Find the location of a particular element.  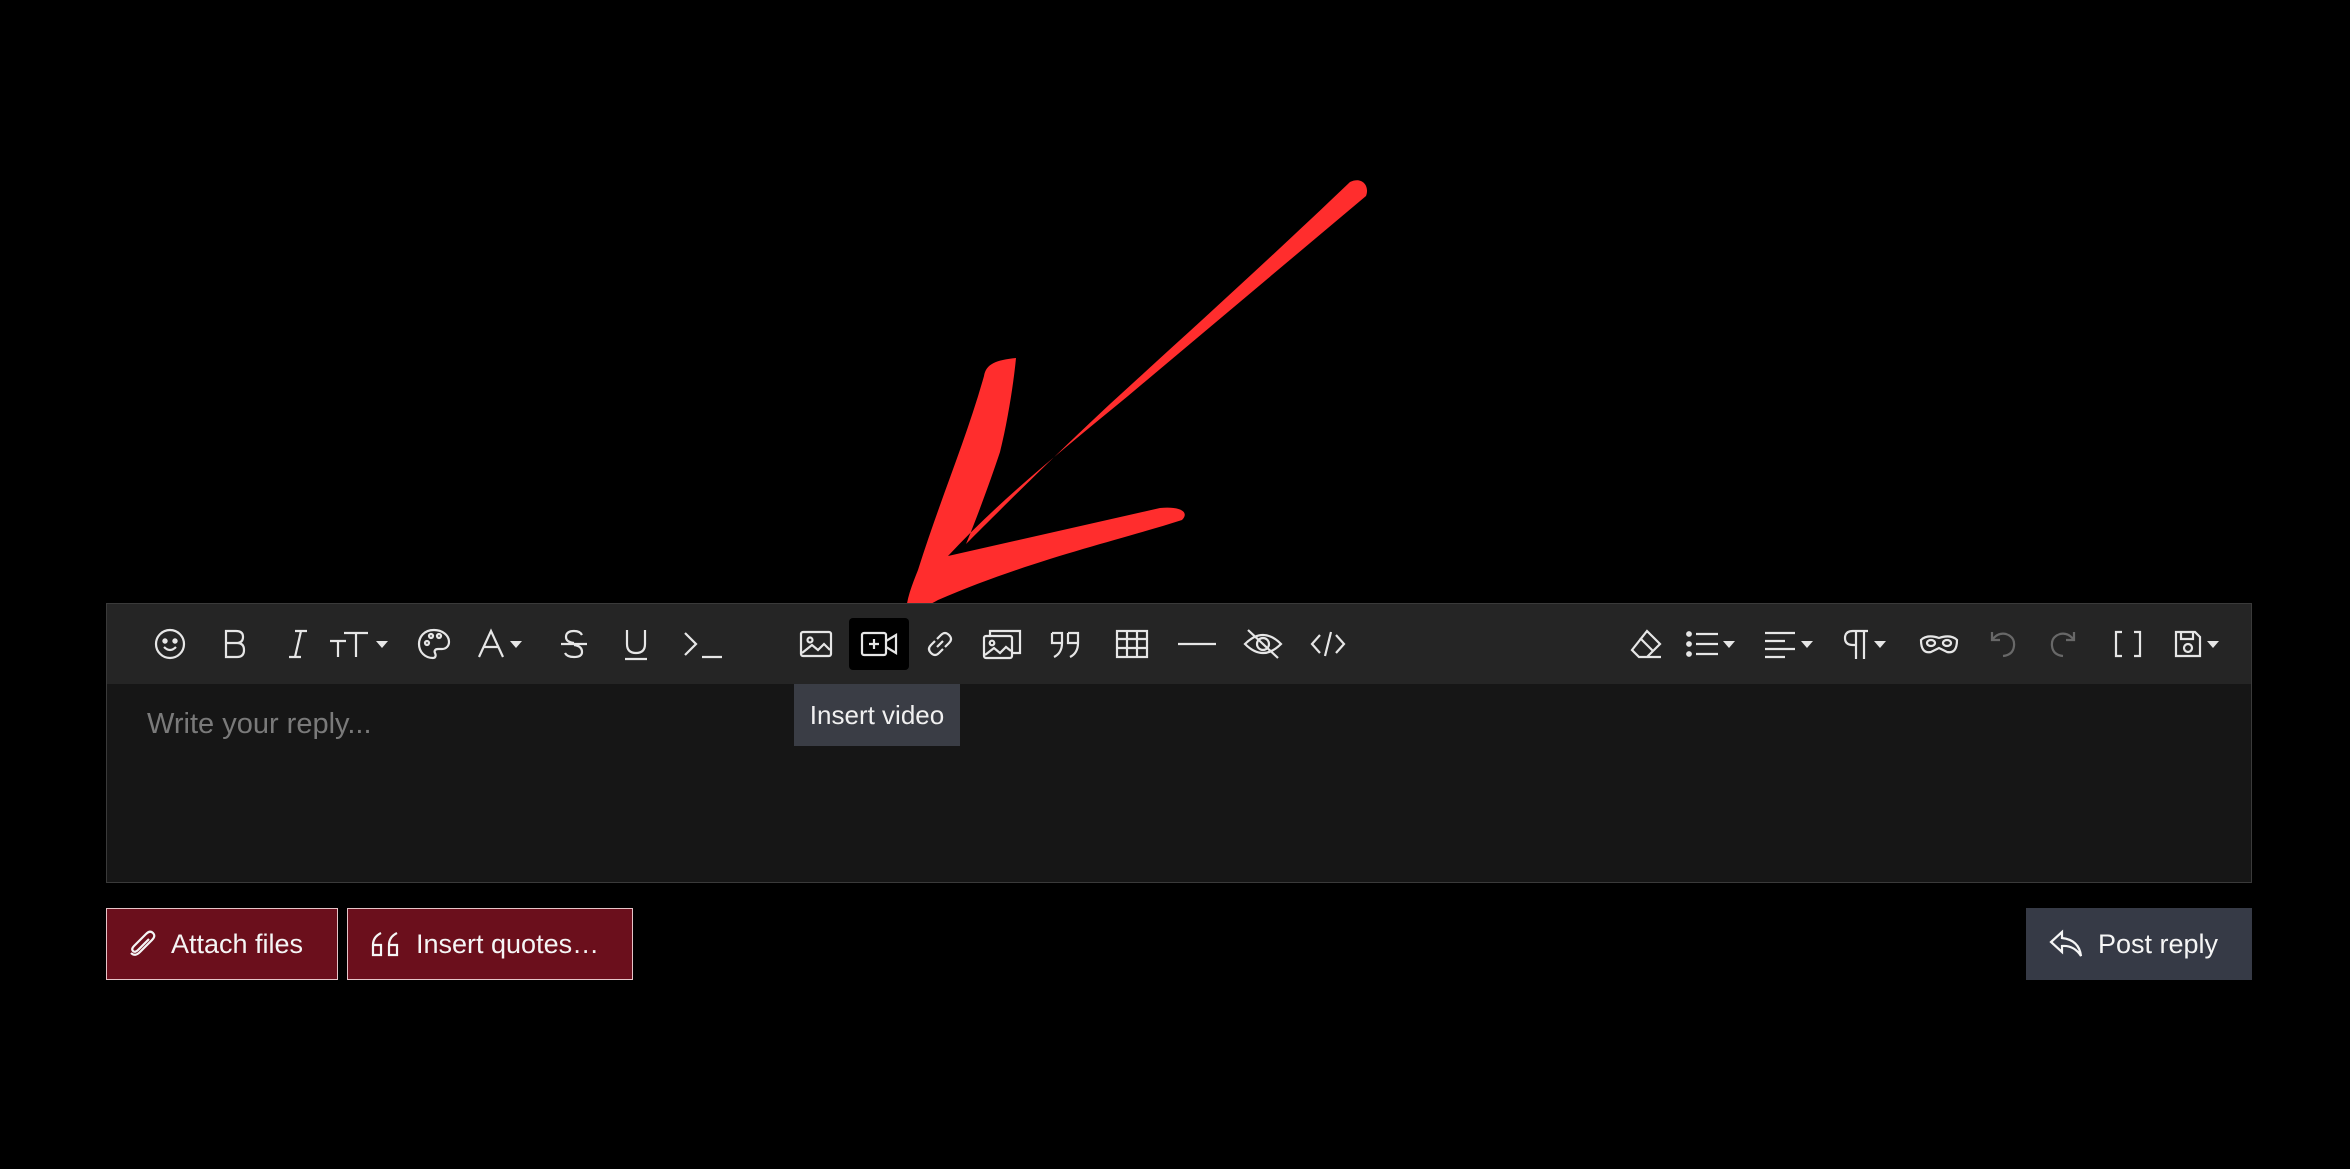

attach-files-label: Attach files is located at coordinates (237, 943).